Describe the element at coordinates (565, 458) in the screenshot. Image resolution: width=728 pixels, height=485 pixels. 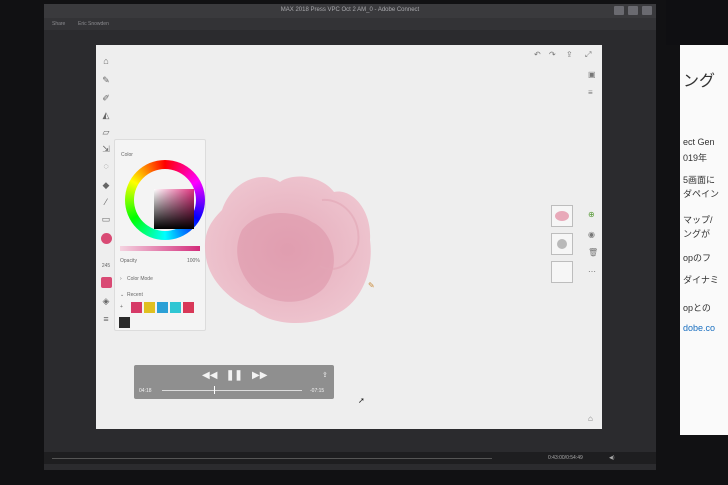
I see `session-time: 0:43:00/0:54:49` at that location.